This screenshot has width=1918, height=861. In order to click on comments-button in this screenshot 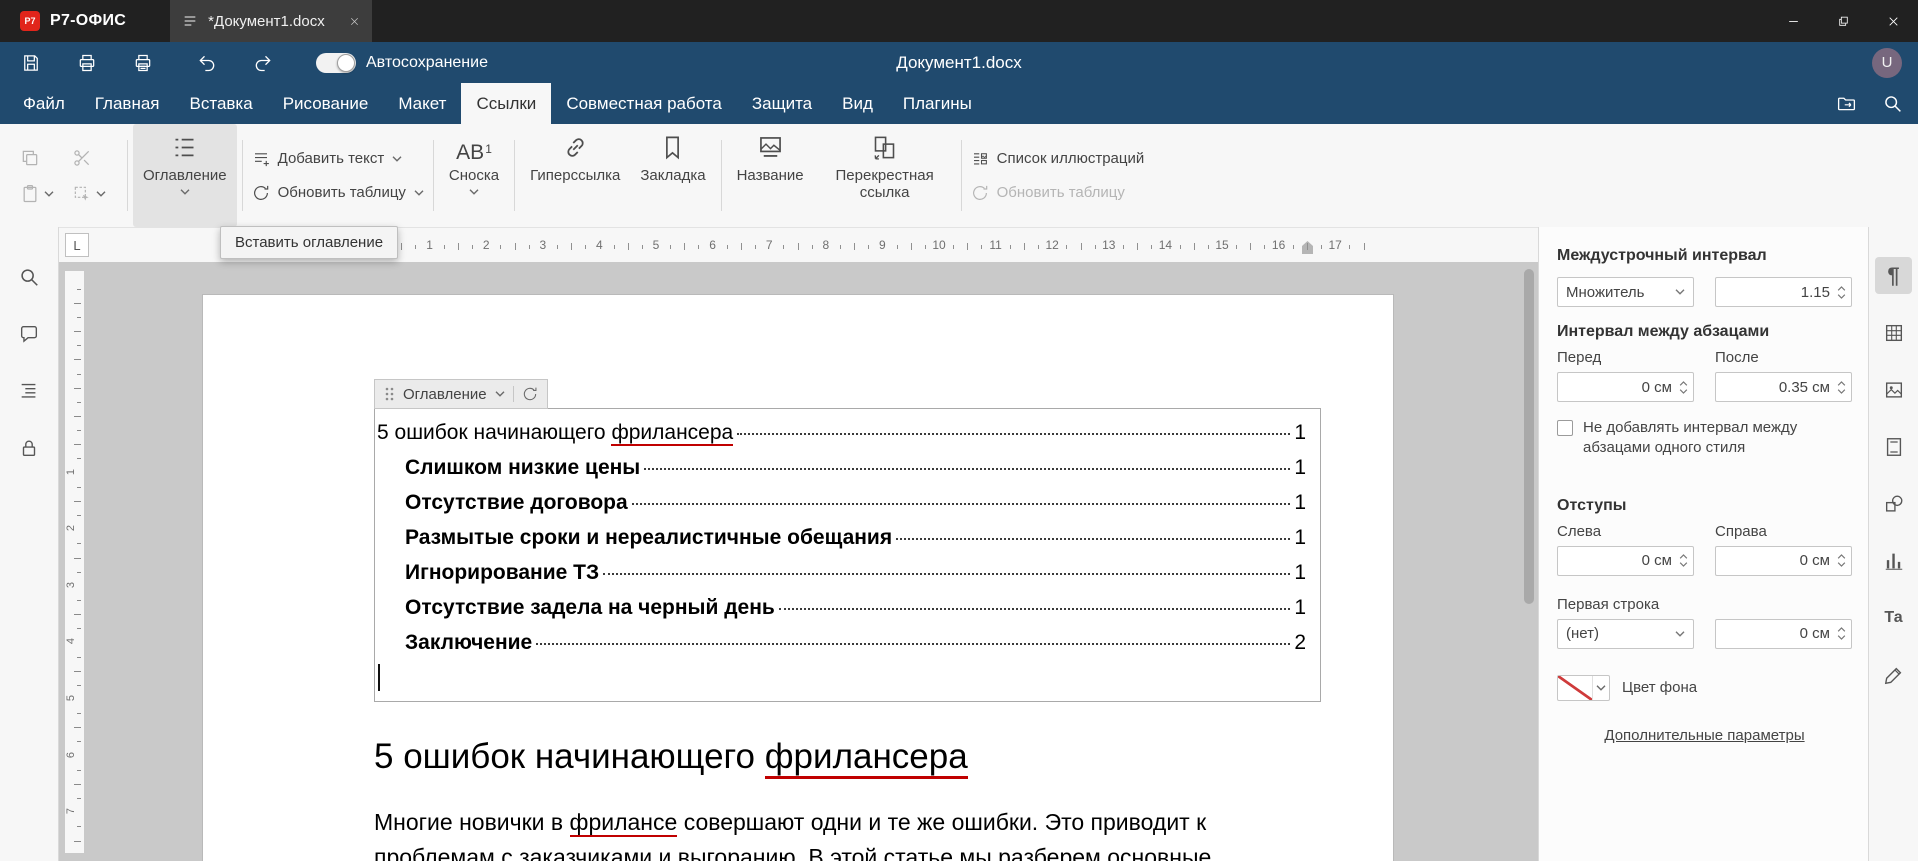, I will do `click(29, 334)`.